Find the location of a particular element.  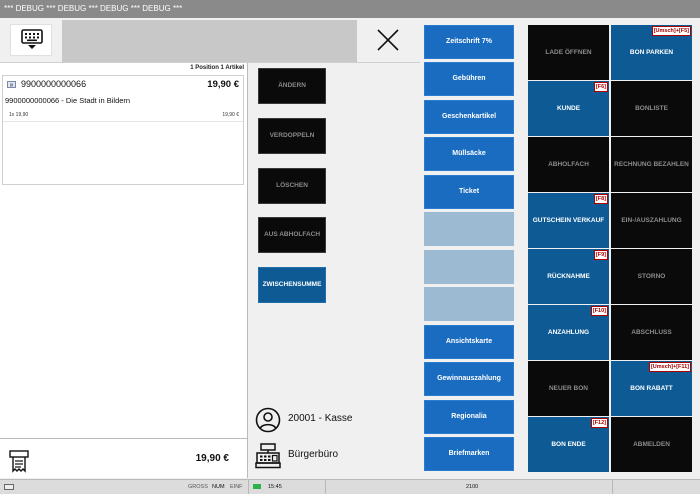

caps-indicator: GROSS is located at coordinates (198, 487).